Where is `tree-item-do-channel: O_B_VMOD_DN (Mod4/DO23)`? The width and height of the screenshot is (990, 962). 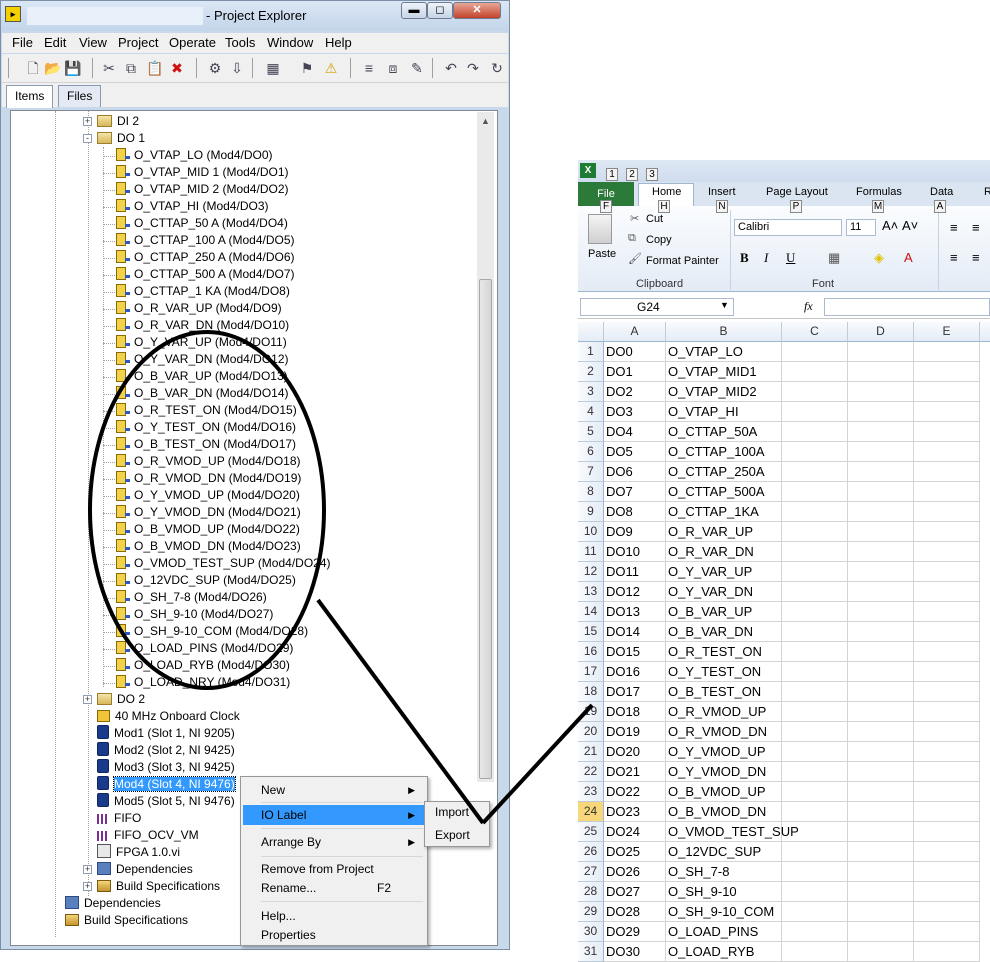
tree-item-do-channel: O_B_VMOD_DN (Mod4/DO23) is located at coordinates (207, 546).